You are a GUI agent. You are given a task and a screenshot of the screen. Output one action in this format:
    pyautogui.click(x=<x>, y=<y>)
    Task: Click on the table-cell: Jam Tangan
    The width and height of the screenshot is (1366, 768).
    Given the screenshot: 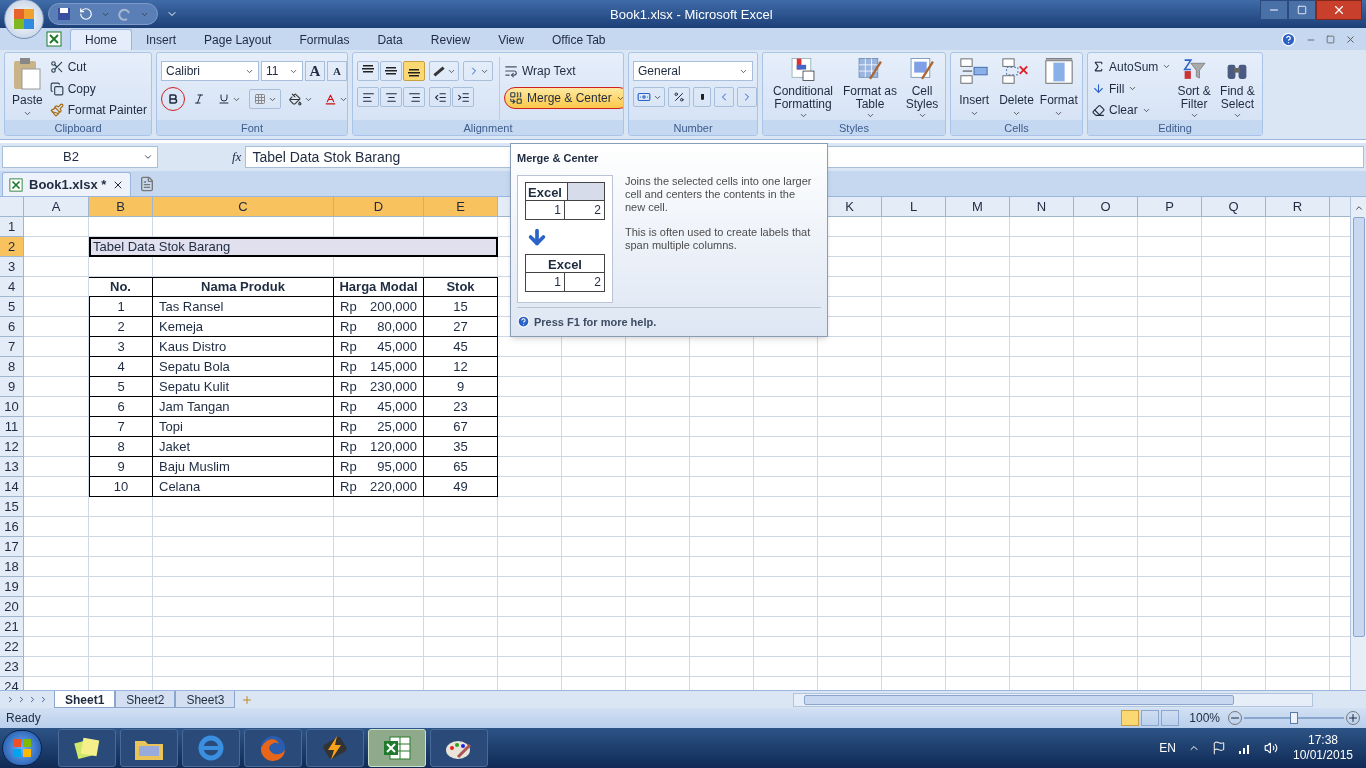 What is the action you would take?
    pyautogui.click(x=243, y=407)
    